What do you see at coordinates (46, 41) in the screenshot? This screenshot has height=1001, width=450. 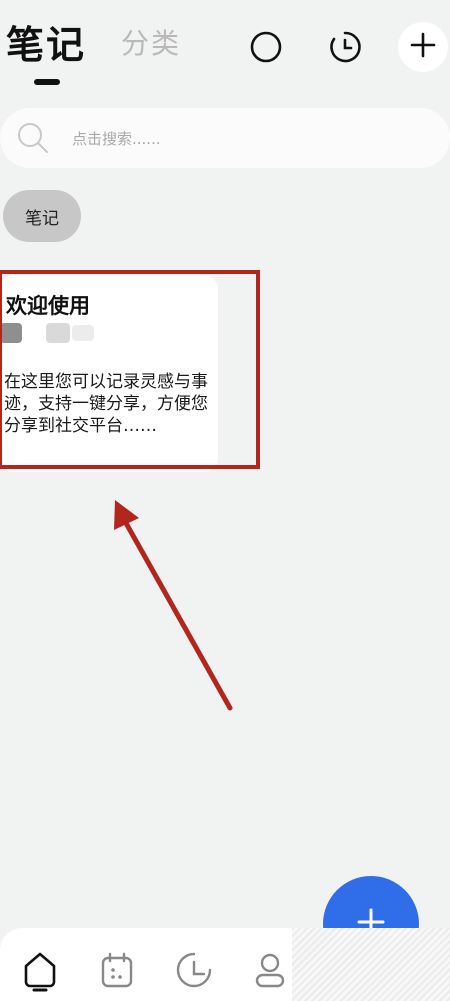 I see `tab-notes: 笔记` at bounding box center [46, 41].